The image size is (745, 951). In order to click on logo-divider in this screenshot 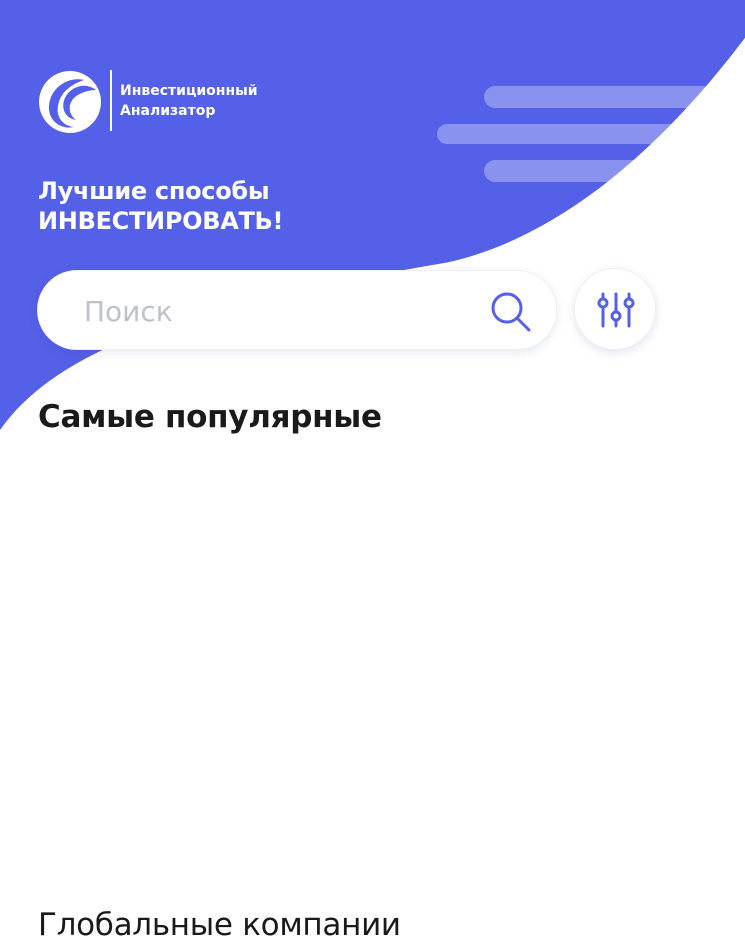, I will do `click(111, 100)`.